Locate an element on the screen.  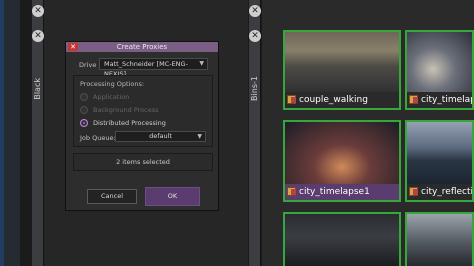
clip-caption: couple_walking is located at coordinates (342, 100).